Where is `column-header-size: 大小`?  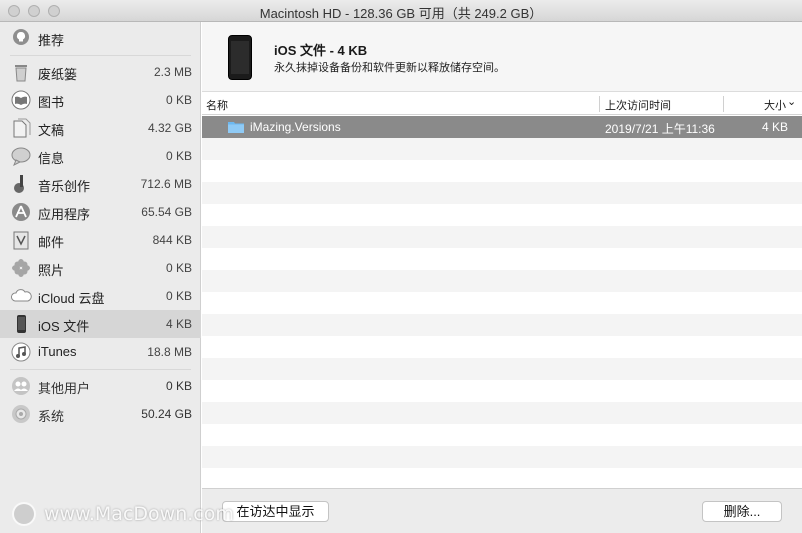 column-header-size: 大小 is located at coordinates (775, 105).